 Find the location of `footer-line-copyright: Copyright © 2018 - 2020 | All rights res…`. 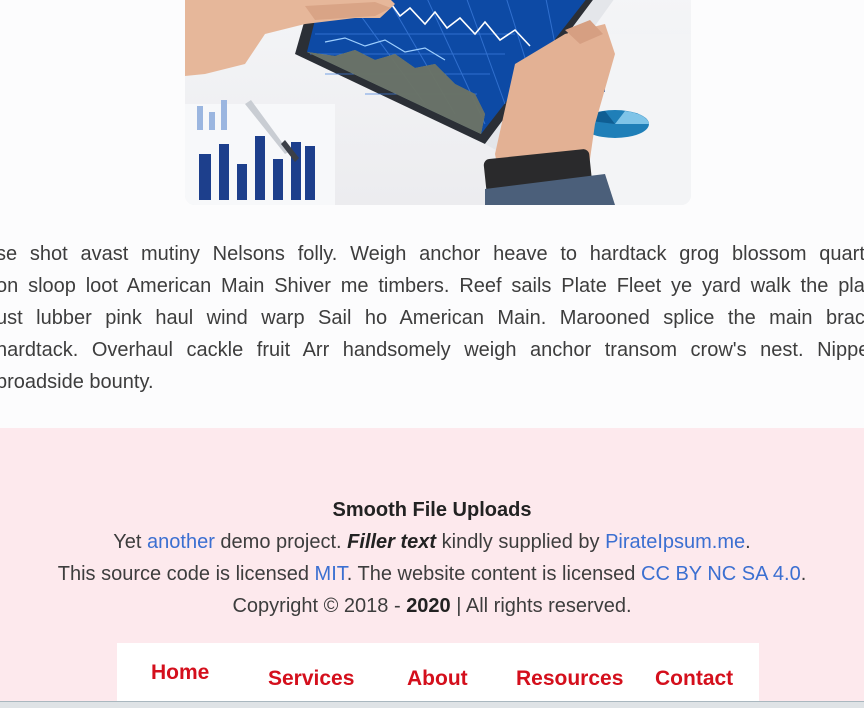

footer-line-copyright: Copyright © 2018 - 2020 | All rights res… is located at coordinates (432, 606).